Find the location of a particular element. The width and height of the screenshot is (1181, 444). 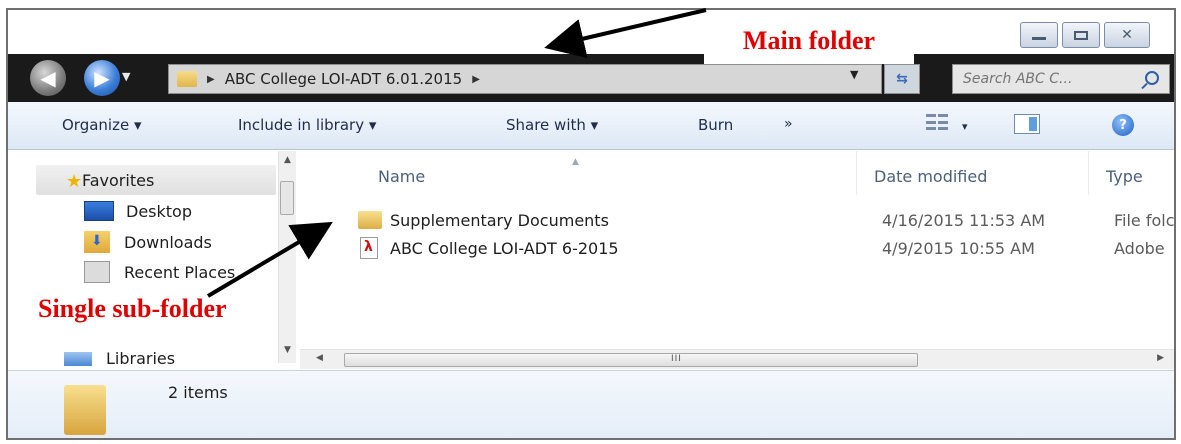

back-arrow-icon: ◀ is located at coordinates (48, 78).